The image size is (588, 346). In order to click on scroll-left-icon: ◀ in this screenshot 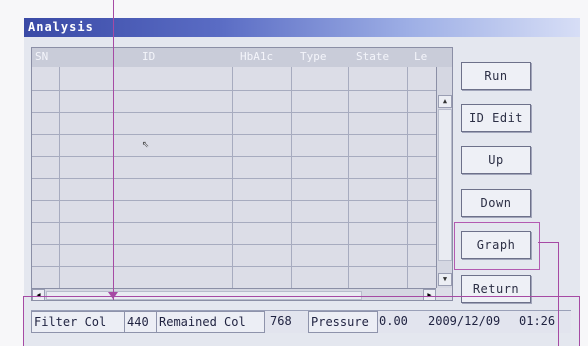, I will do `click(38, 294)`.